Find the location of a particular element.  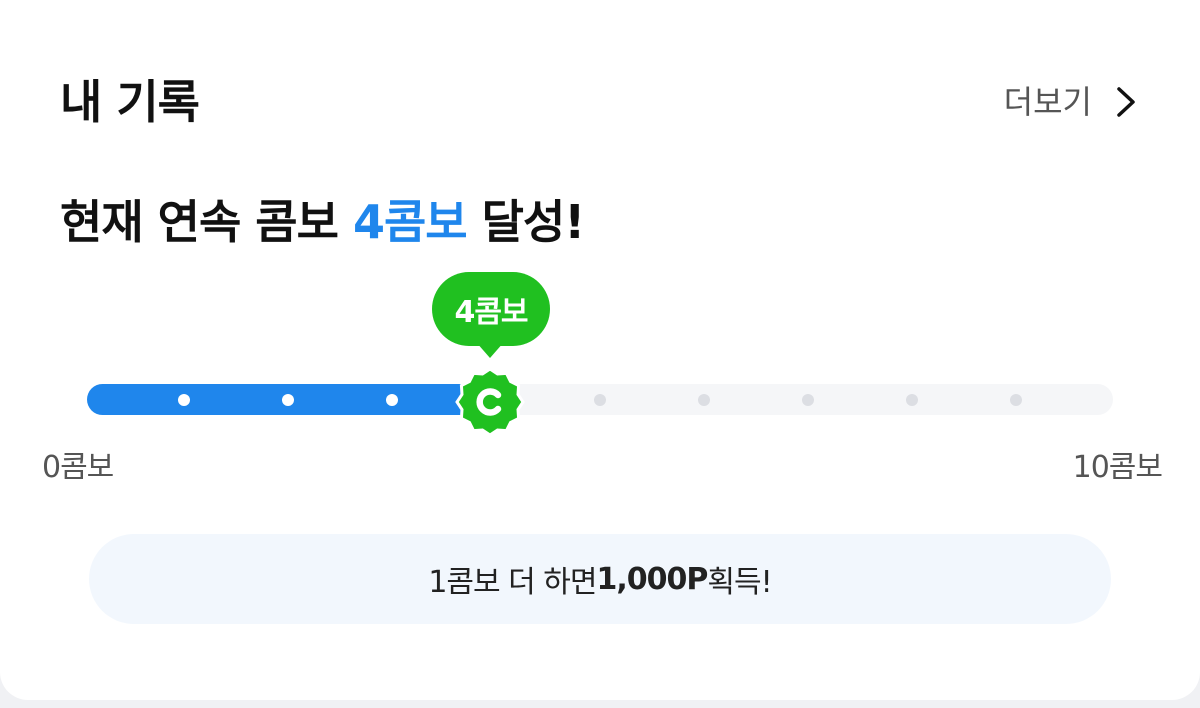

combo-progress-track is located at coordinates (600, 399).